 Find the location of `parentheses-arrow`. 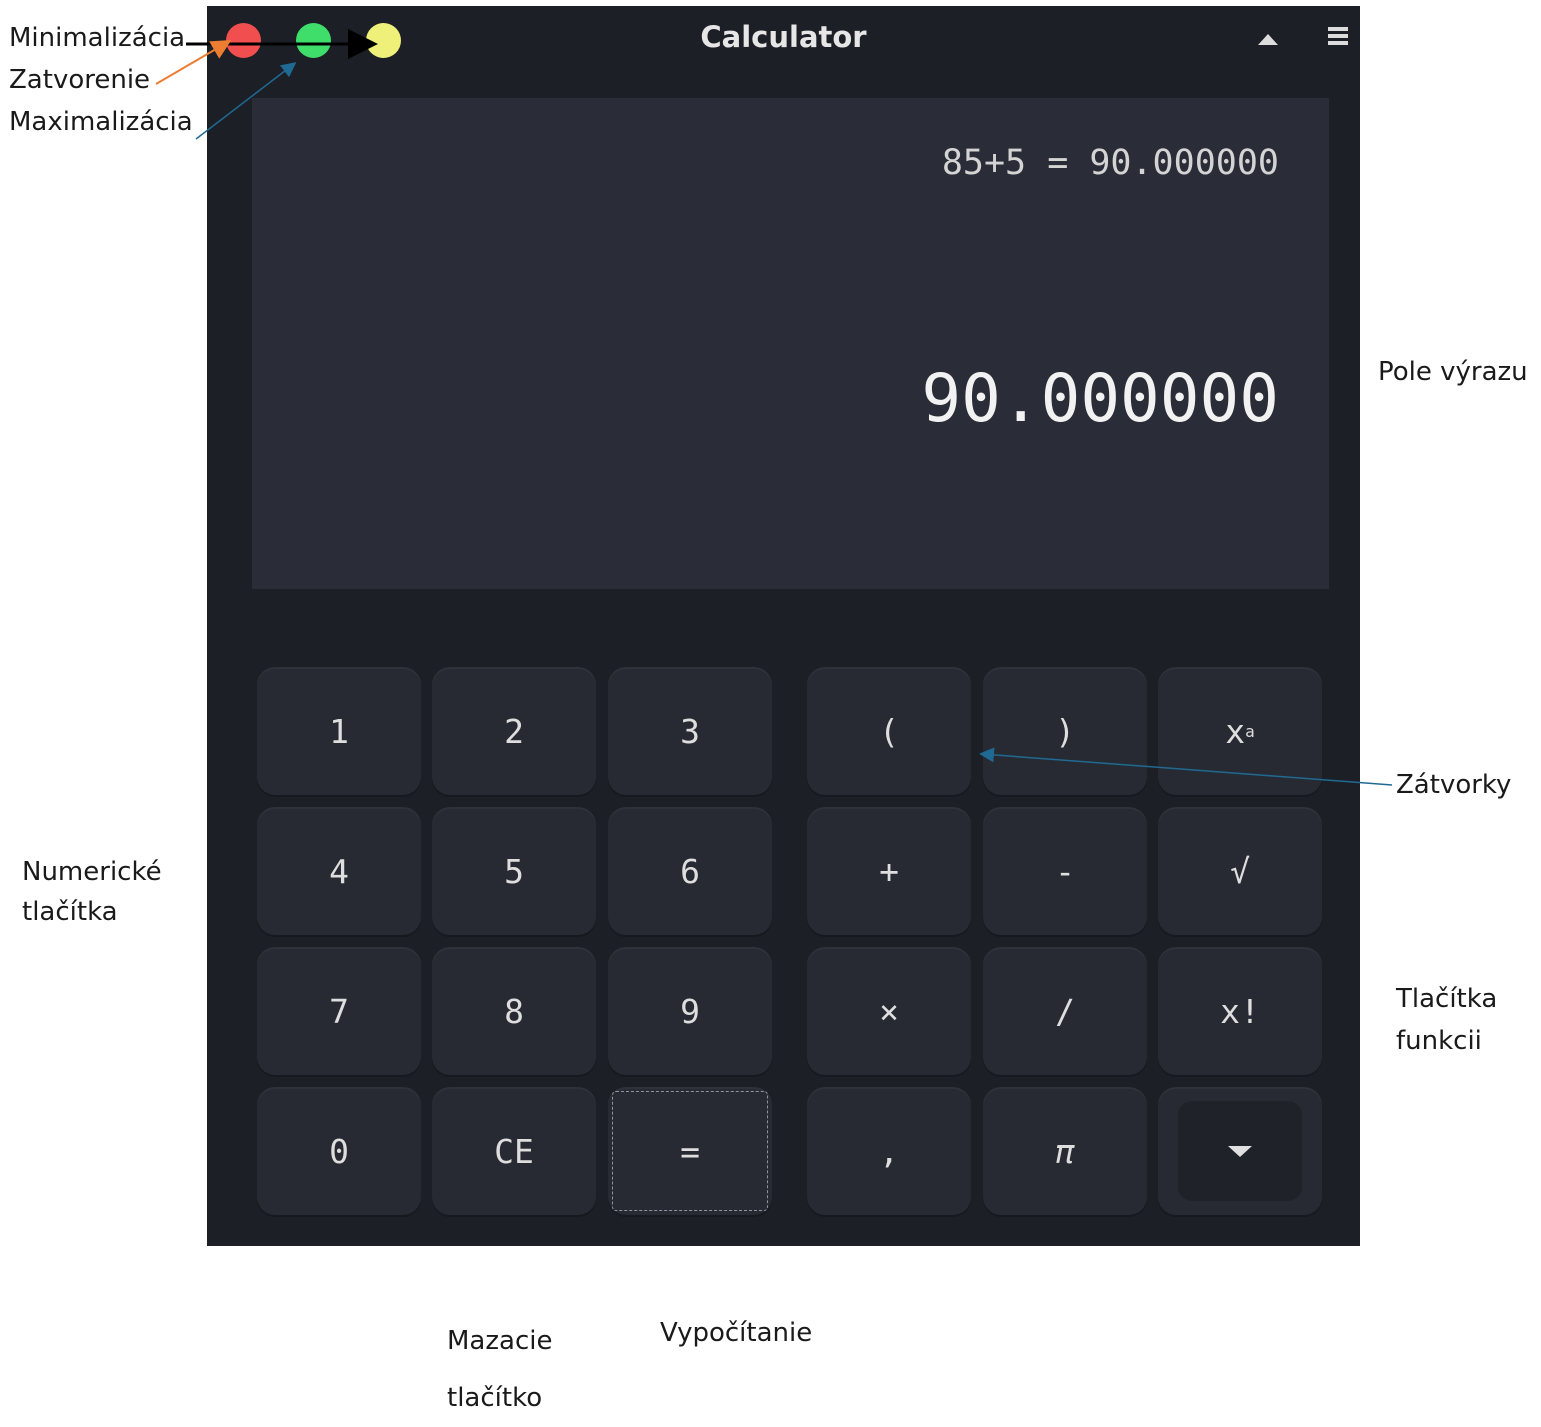

parentheses-arrow is located at coordinates (1186, 766).